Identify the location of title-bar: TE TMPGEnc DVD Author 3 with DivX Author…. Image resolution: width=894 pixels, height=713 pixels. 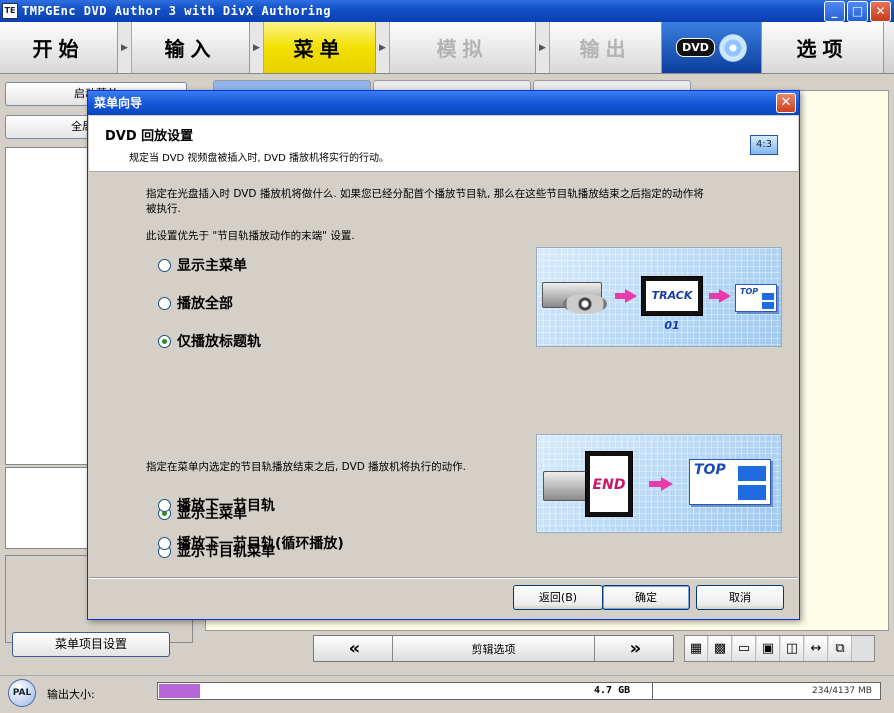
(447, 11).